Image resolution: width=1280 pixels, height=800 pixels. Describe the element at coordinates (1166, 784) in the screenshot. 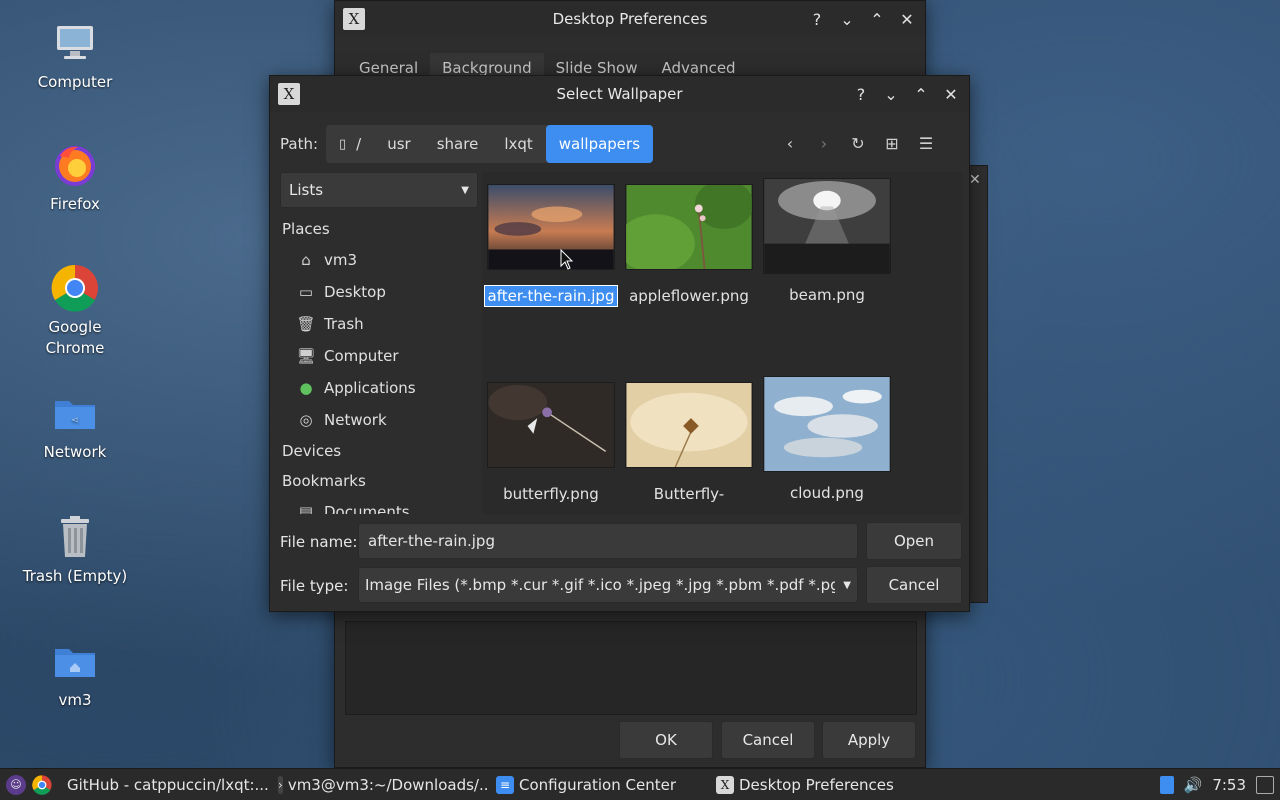

I see `clipboard-icon` at that location.